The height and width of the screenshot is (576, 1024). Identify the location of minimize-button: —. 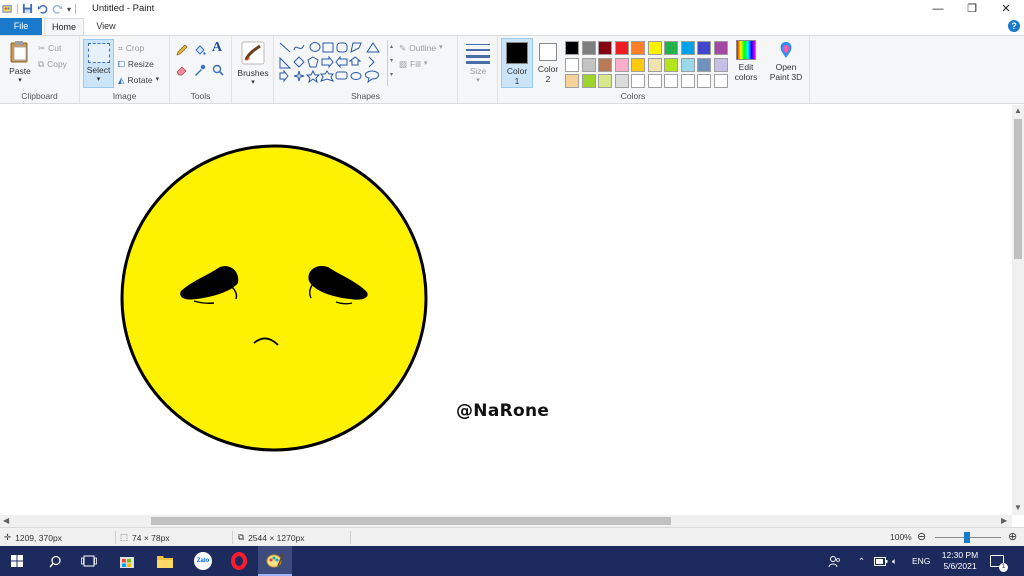
(938, 9).